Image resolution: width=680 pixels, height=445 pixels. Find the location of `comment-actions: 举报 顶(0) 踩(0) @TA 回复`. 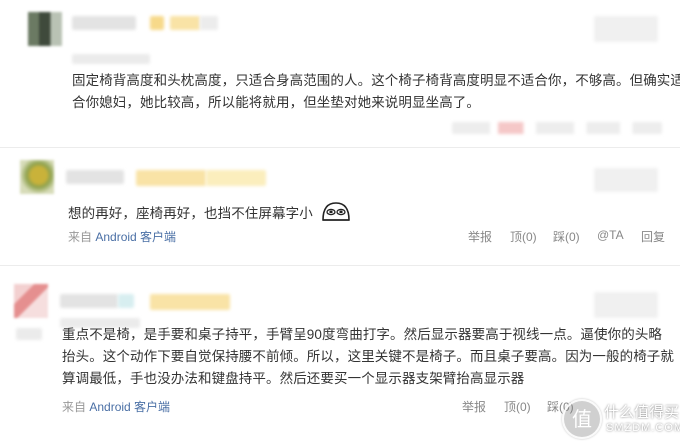

comment-actions: 举报 顶(0) 踩(0) @TA 回复 is located at coordinates (569, 236).